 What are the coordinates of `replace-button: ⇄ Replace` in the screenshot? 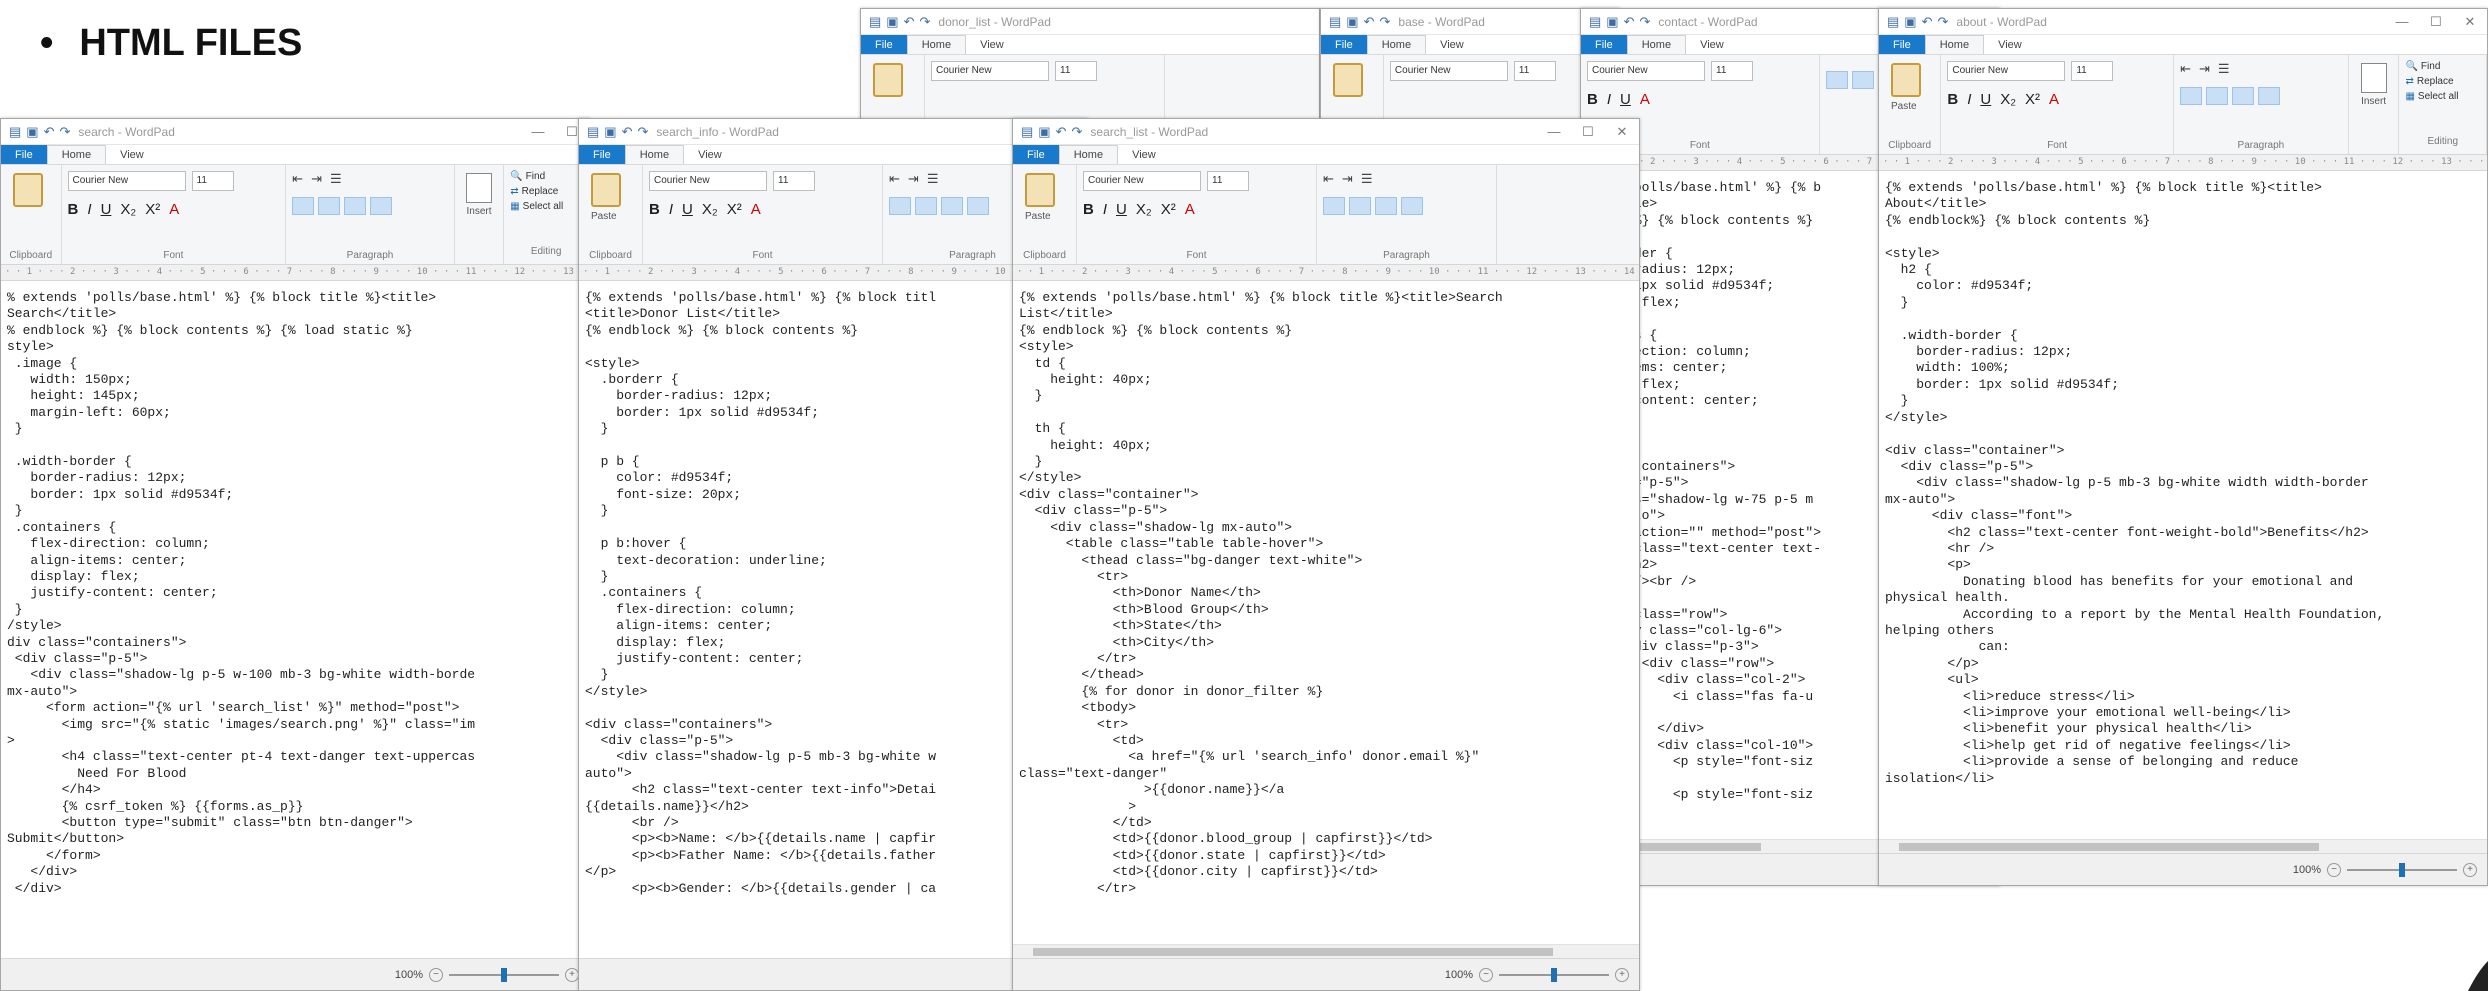 It's located at (2442, 81).